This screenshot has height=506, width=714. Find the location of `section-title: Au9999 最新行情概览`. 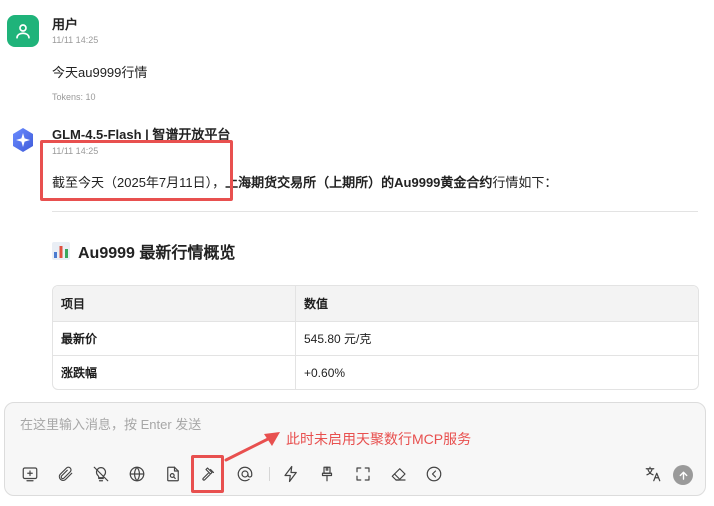

section-title: Au9999 最新行情概览 is located at coordinates (143, 251).